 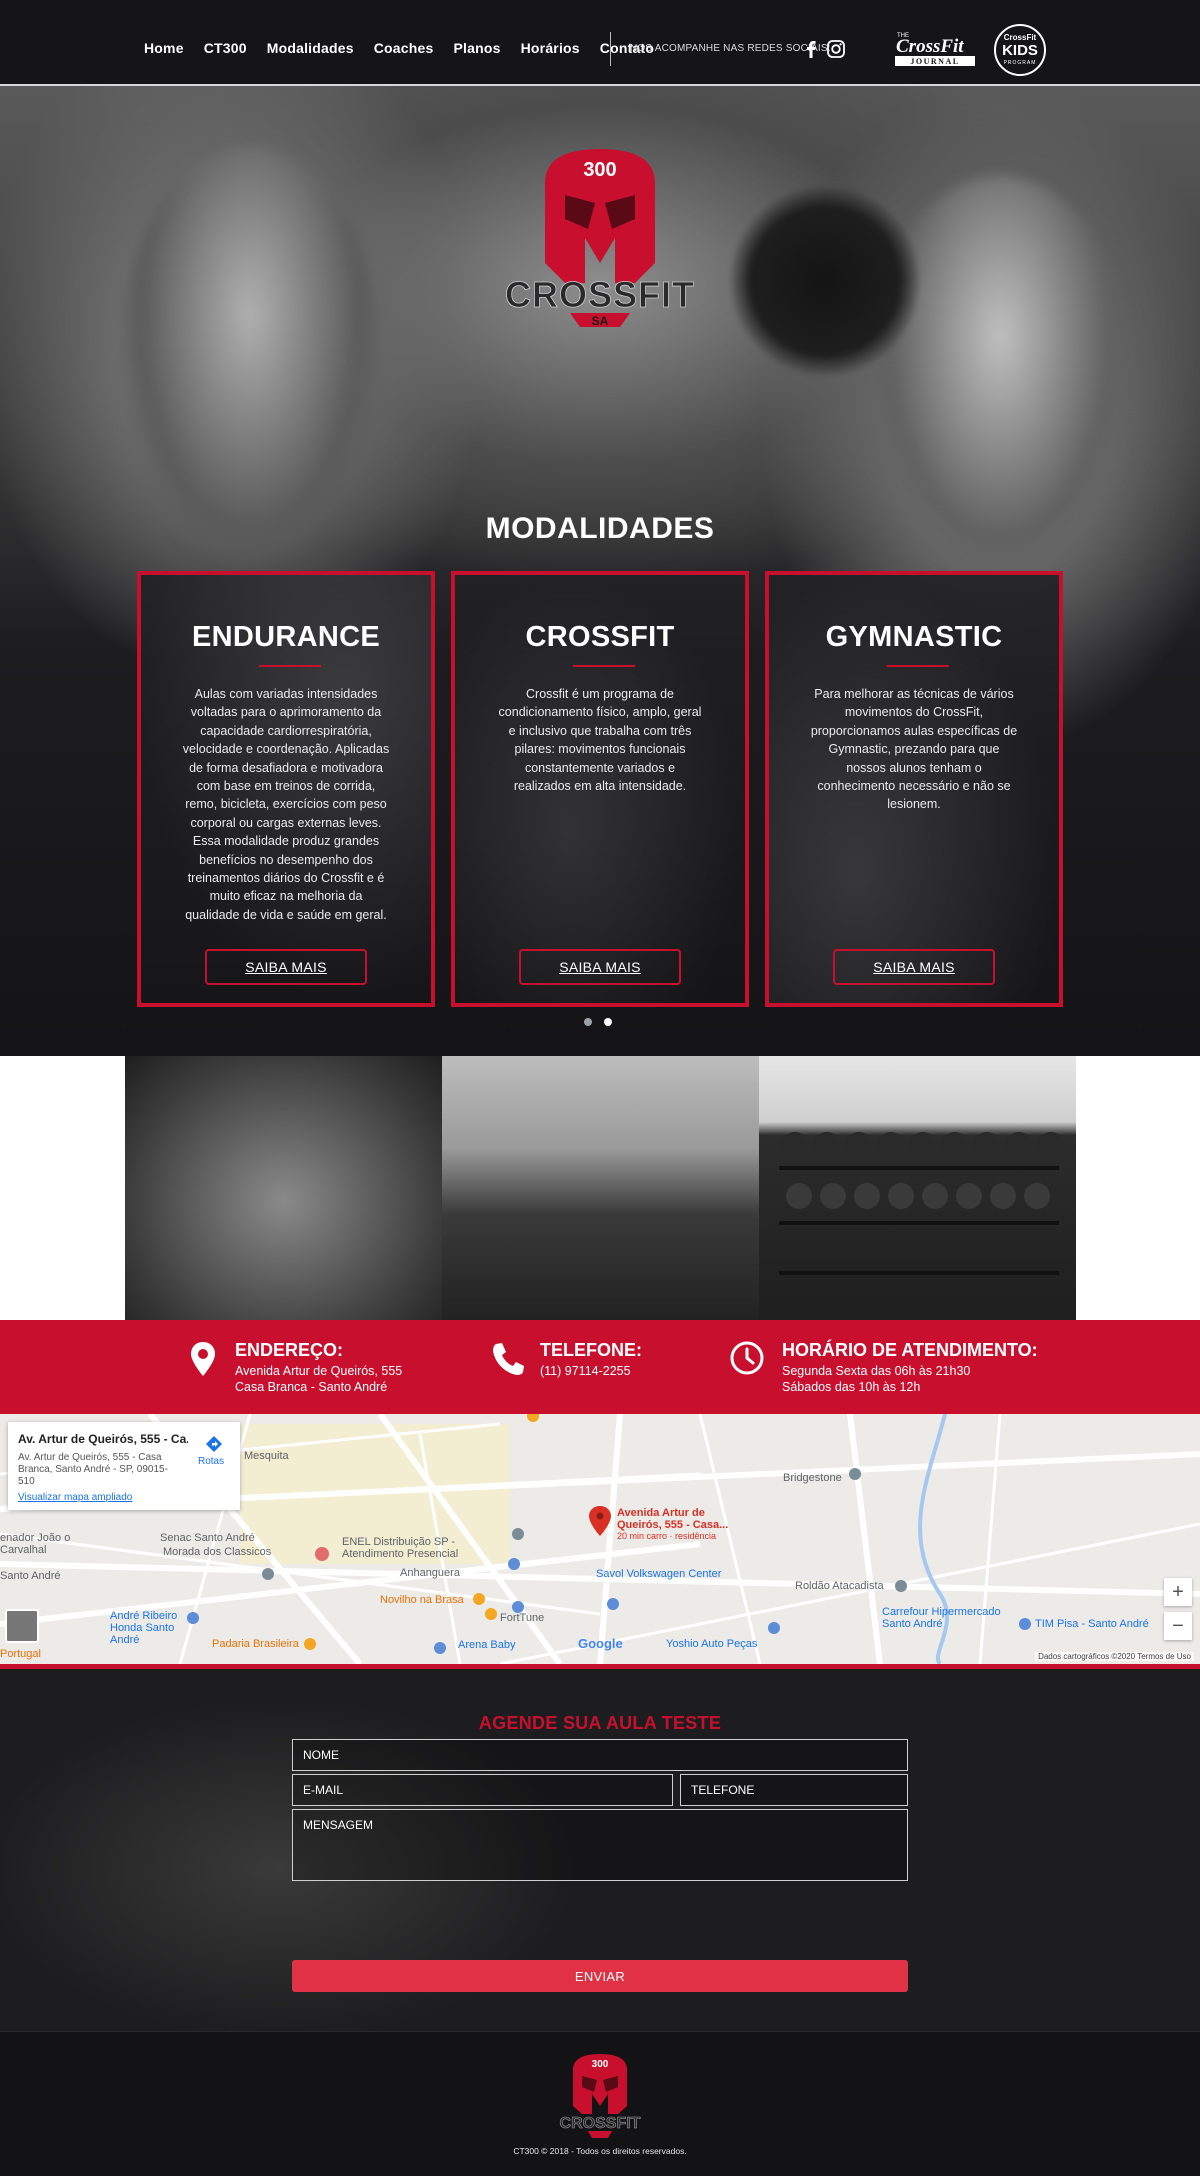 I want to click on nav-coaches: Coaches, so click(x=404, y=48).